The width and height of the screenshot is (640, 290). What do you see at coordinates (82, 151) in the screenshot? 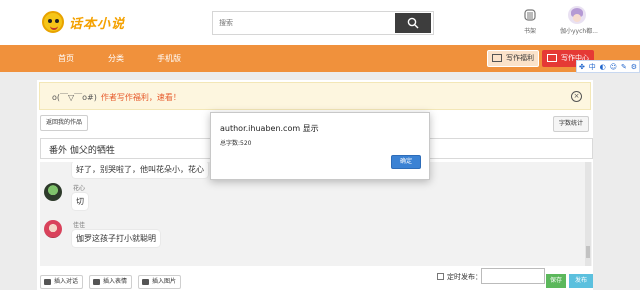
I see `chapter-title: 番外 伽父的牺牲` at bounding box center [82, 151].